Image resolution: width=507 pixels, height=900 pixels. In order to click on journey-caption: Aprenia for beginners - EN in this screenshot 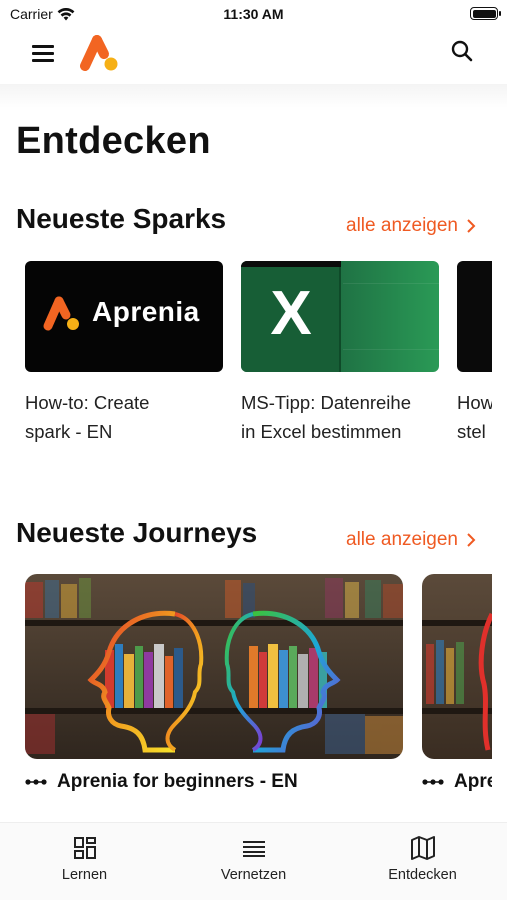, I will do `click(214, 782)`.